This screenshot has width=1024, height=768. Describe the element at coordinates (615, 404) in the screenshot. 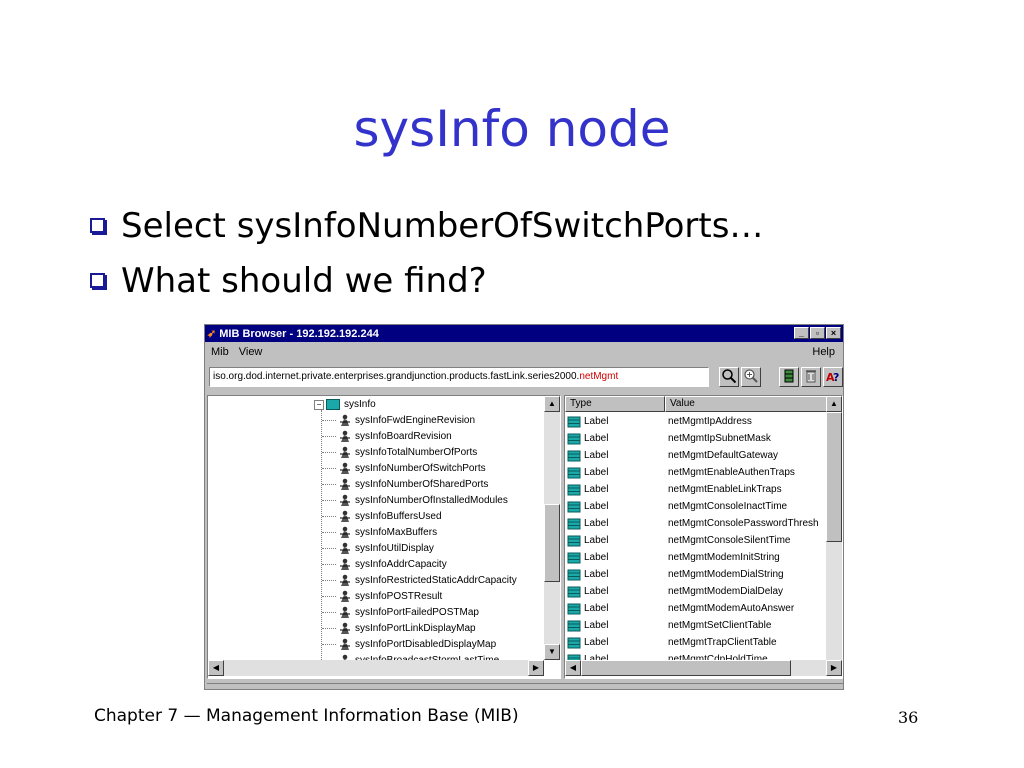

I see `column-header-type: Type` at that location.